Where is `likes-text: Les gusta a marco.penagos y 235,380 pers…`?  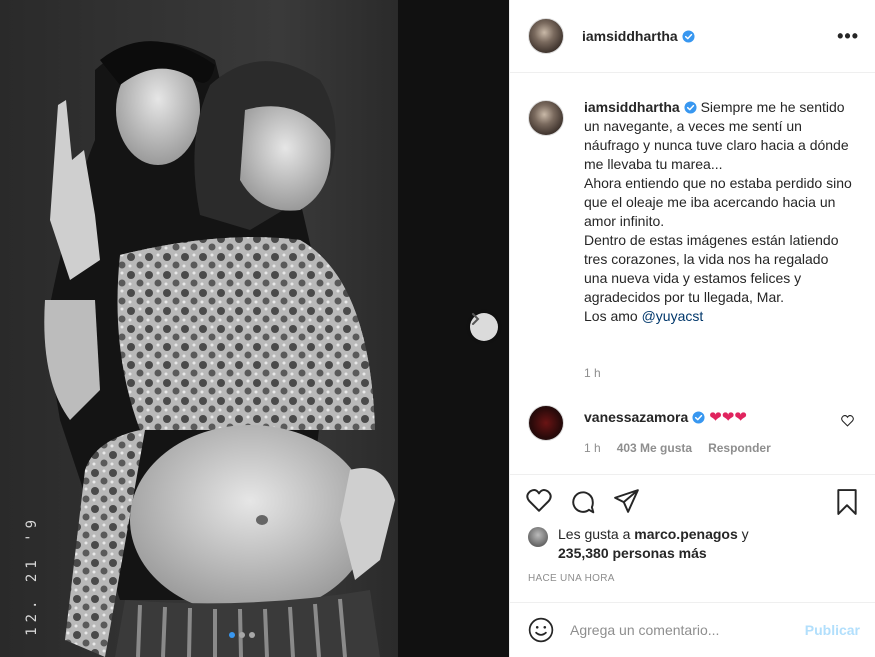 likes-text: Les gusta a marco.penagos y 235,380 pers… is located at coordinates (653, 544).